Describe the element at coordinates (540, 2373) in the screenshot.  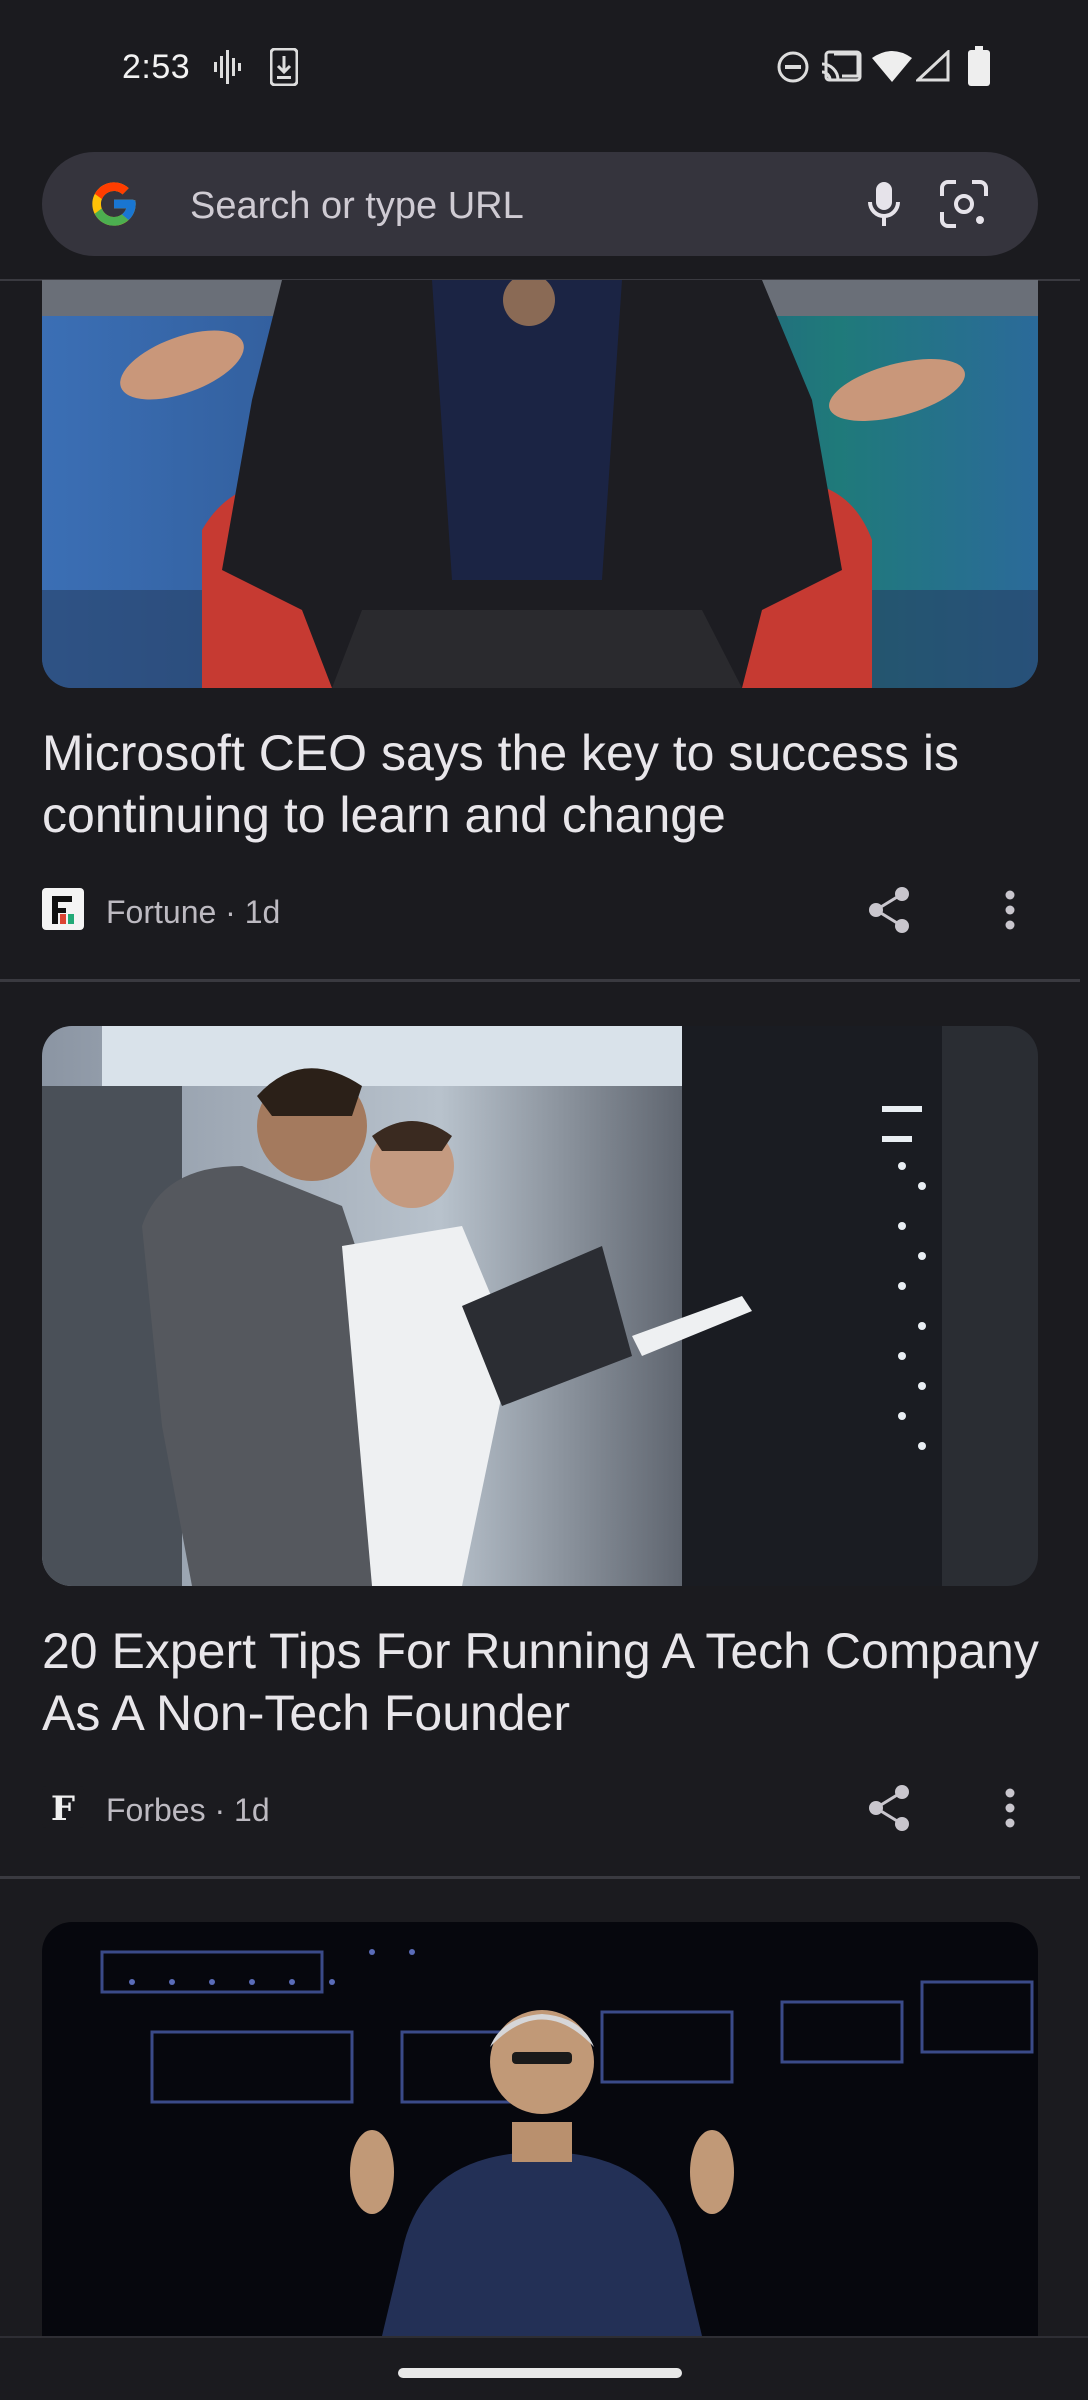
I see `gesture-handle` at that location.